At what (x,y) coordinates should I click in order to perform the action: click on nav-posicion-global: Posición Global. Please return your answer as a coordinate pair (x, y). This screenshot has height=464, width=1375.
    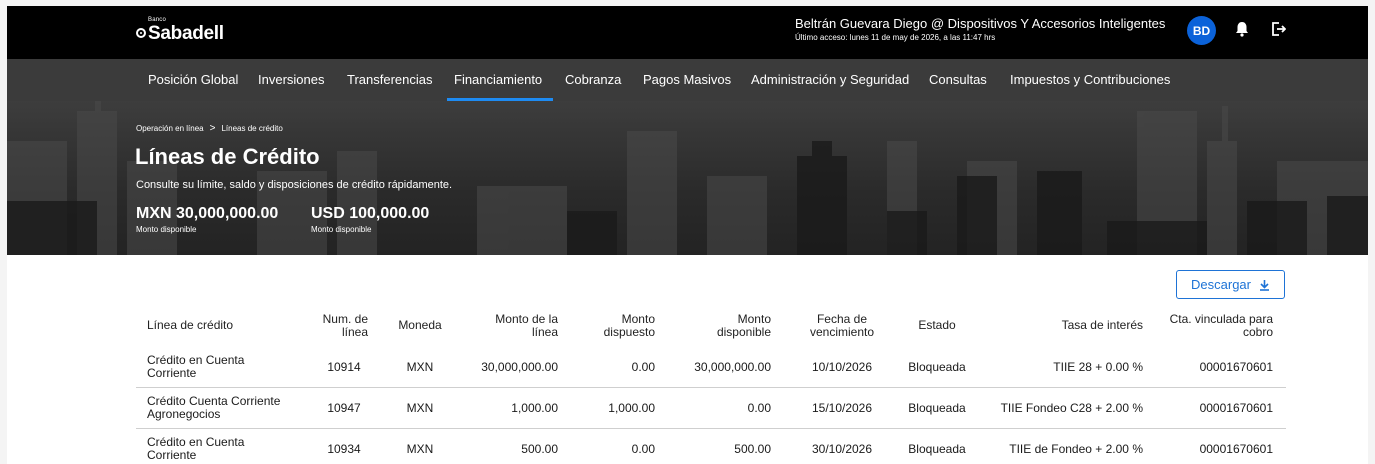
    Looking at the image, I should click on (193, 79).